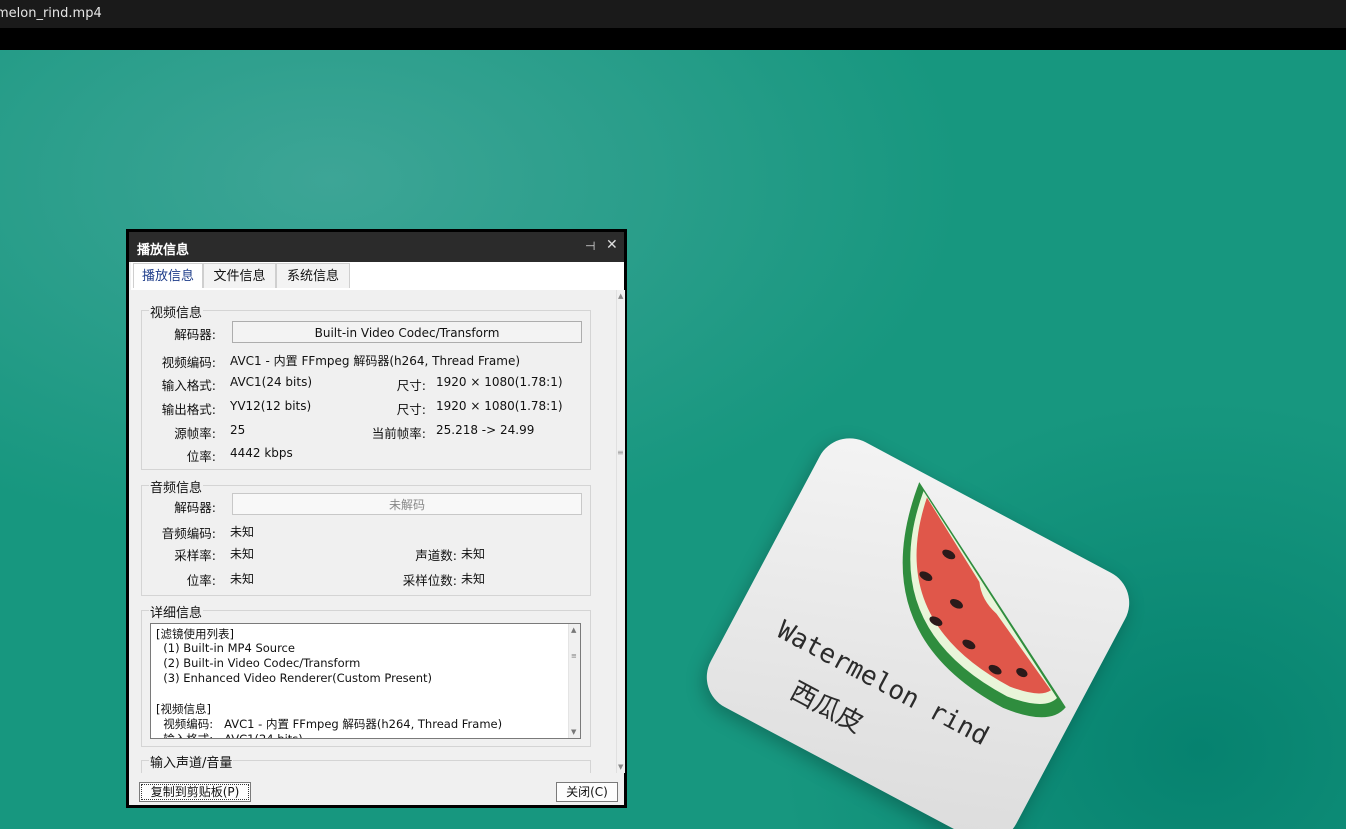  Describe the element at coordinates (238, 430) in the screenshot. I see `source-fps-value: 25` at that location.